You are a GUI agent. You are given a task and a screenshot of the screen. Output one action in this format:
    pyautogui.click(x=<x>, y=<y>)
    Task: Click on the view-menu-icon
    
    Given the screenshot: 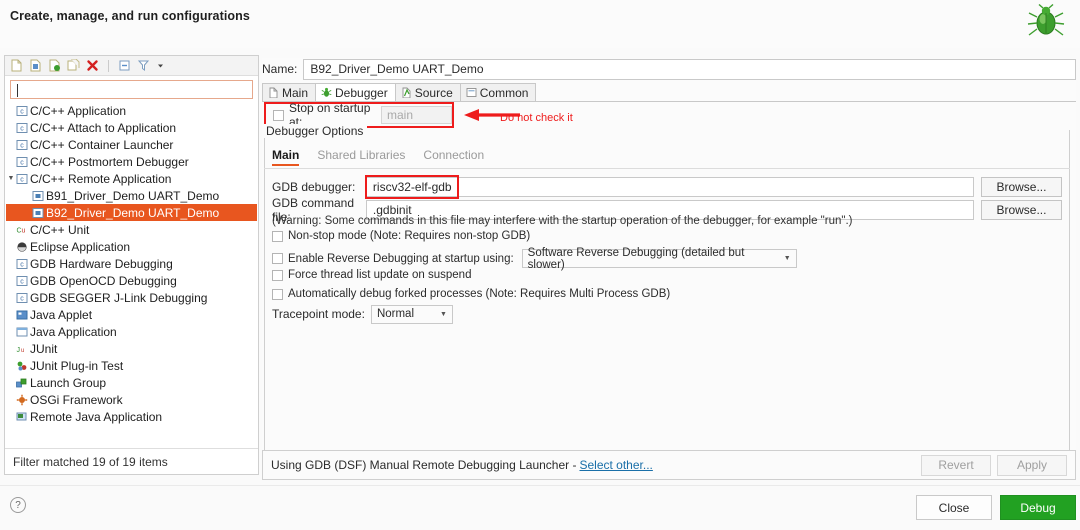 What is the action you would take?
    pyautogui.click(x=160, y=65)
    